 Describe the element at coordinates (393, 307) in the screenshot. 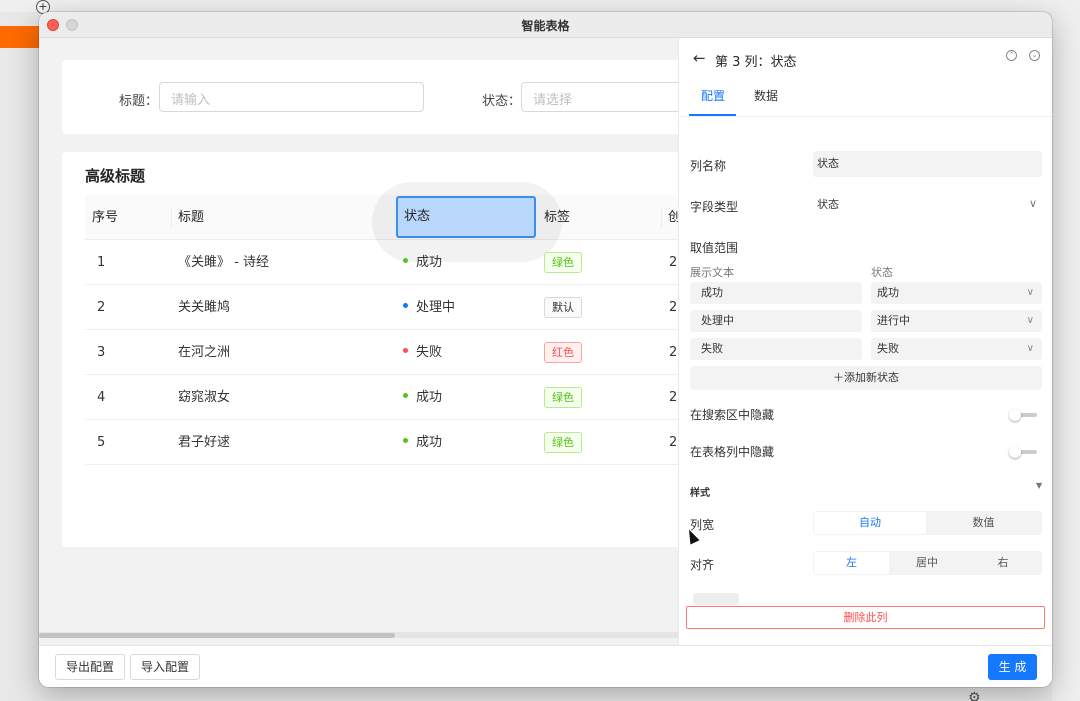

I see `table-row: 2 关关雎鸠 处理中 默认 2` at that location.